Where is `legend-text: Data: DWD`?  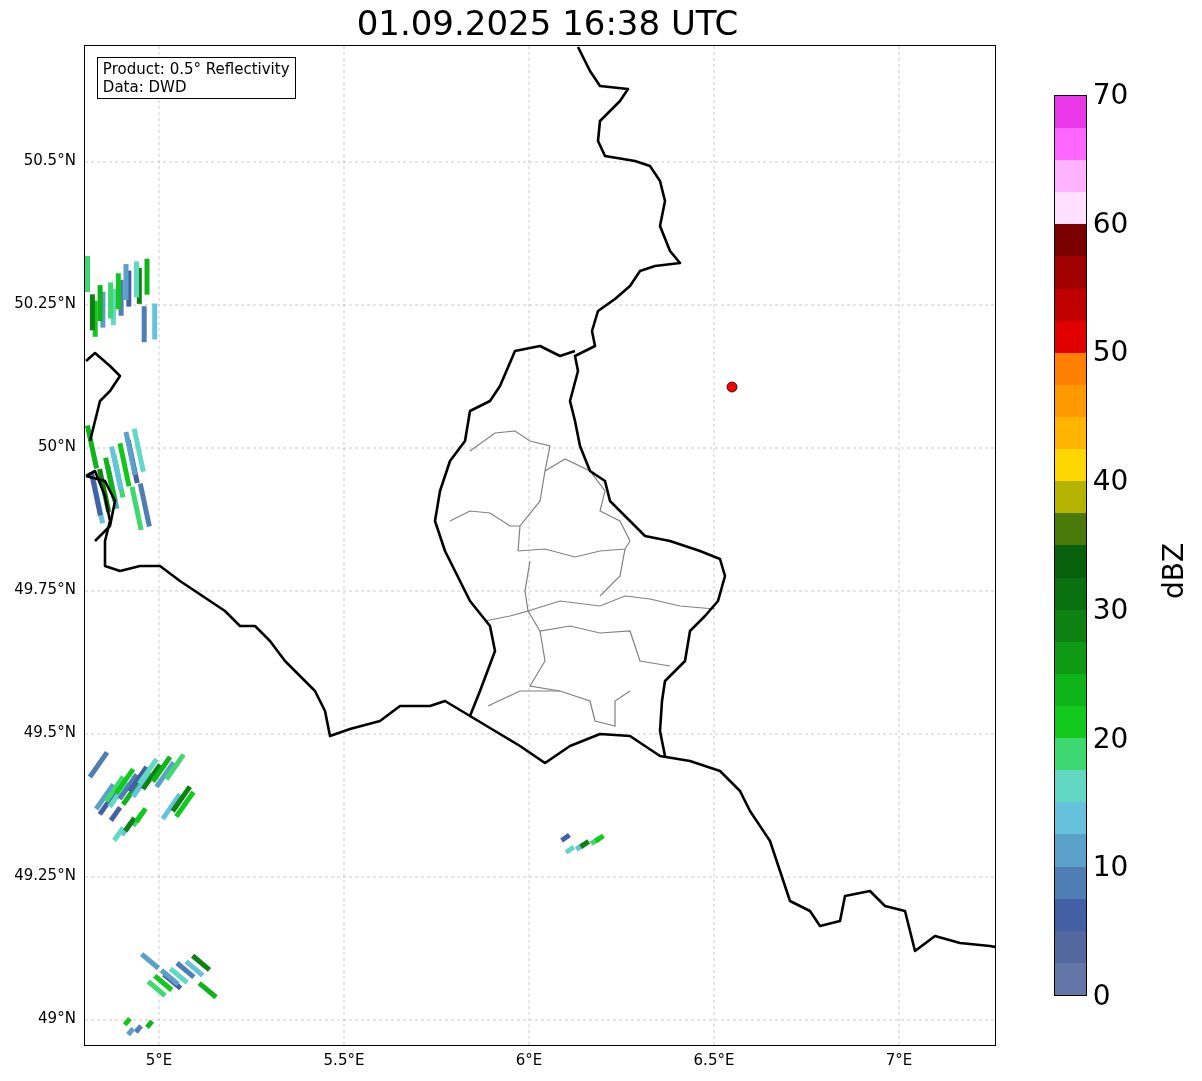
legend-text: Data: DWD is located at coordinates (145, 87).